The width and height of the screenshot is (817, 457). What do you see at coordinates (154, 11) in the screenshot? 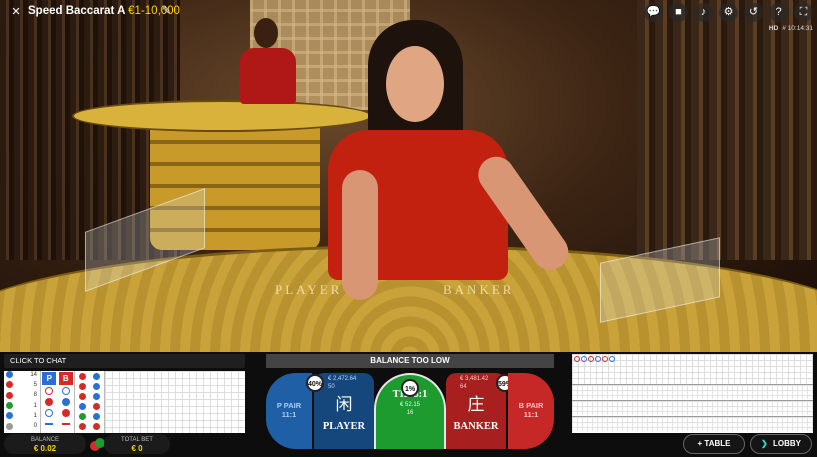
I see `bet-limits: €1-10,000` at bounding box center [154, 11].